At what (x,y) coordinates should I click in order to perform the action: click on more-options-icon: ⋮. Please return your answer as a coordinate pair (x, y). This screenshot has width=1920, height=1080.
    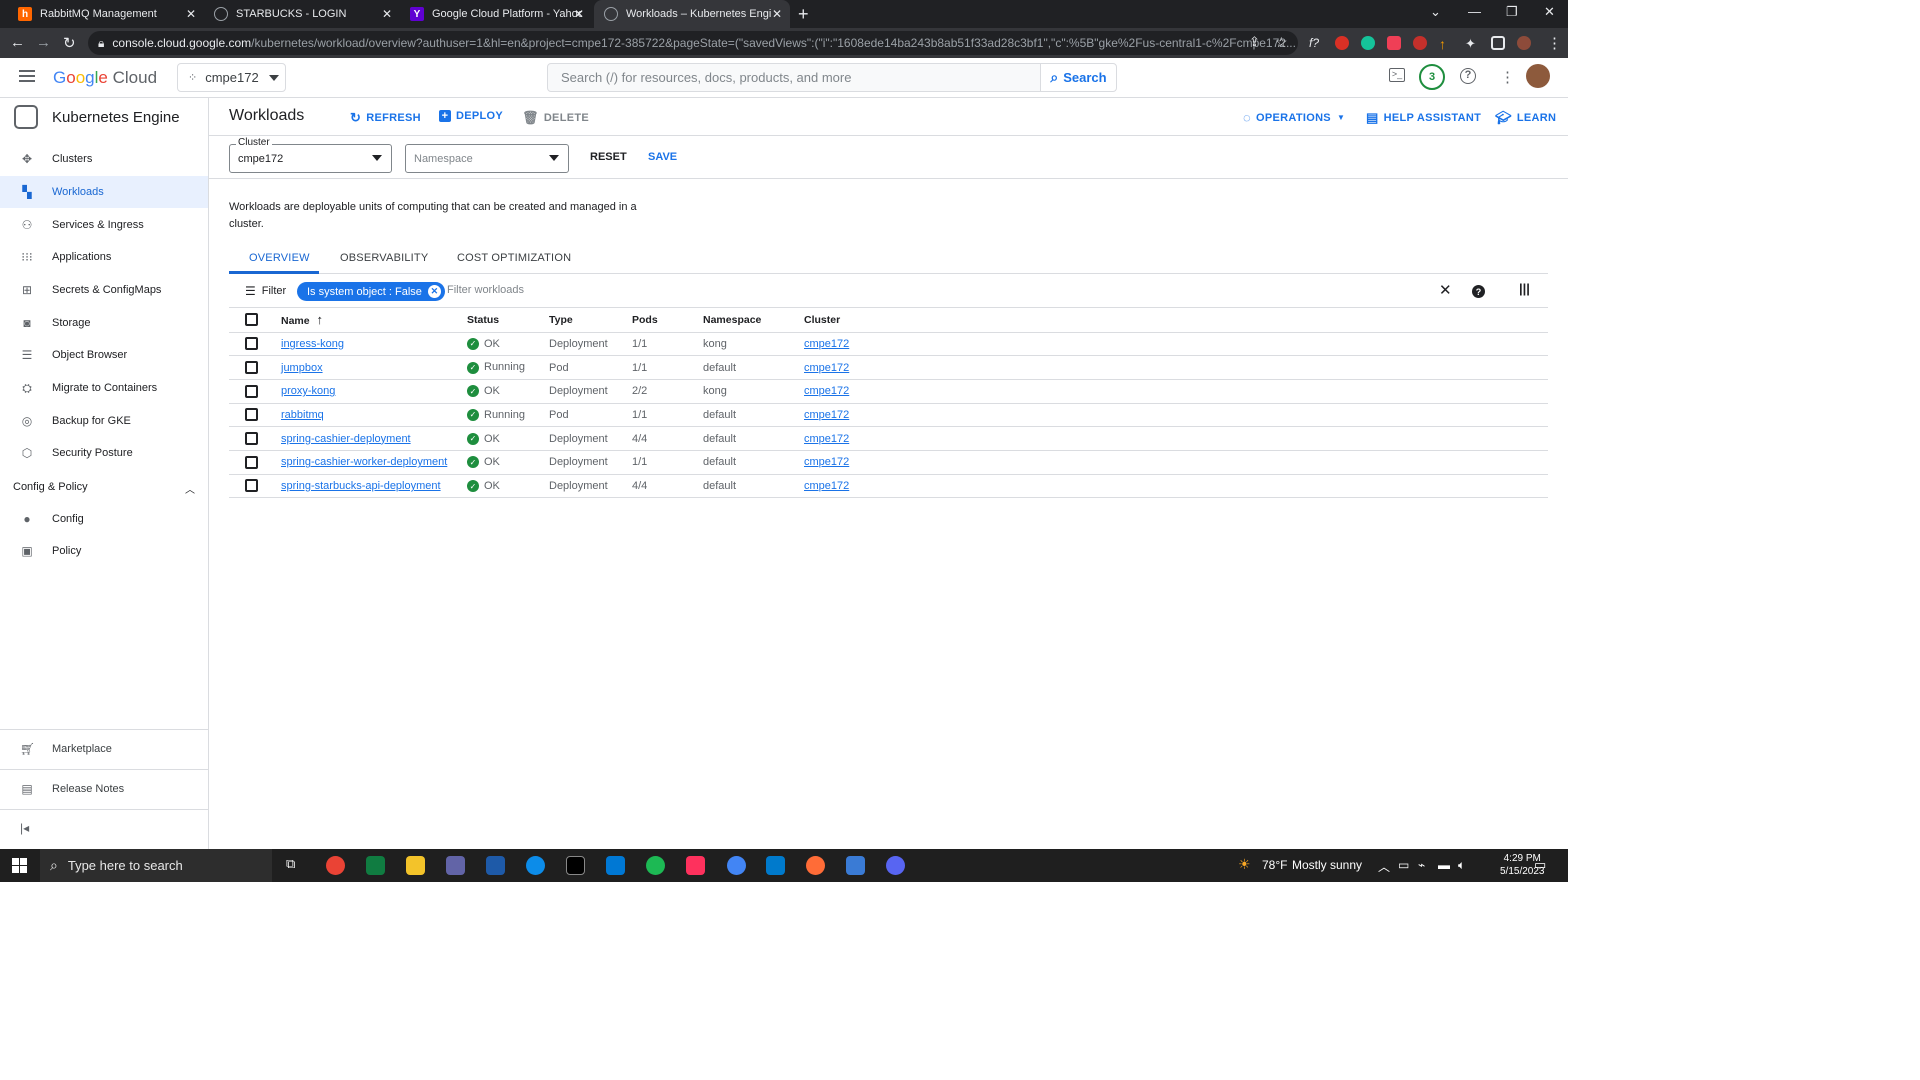
    Looking at the image, I should click on (1507, 77).